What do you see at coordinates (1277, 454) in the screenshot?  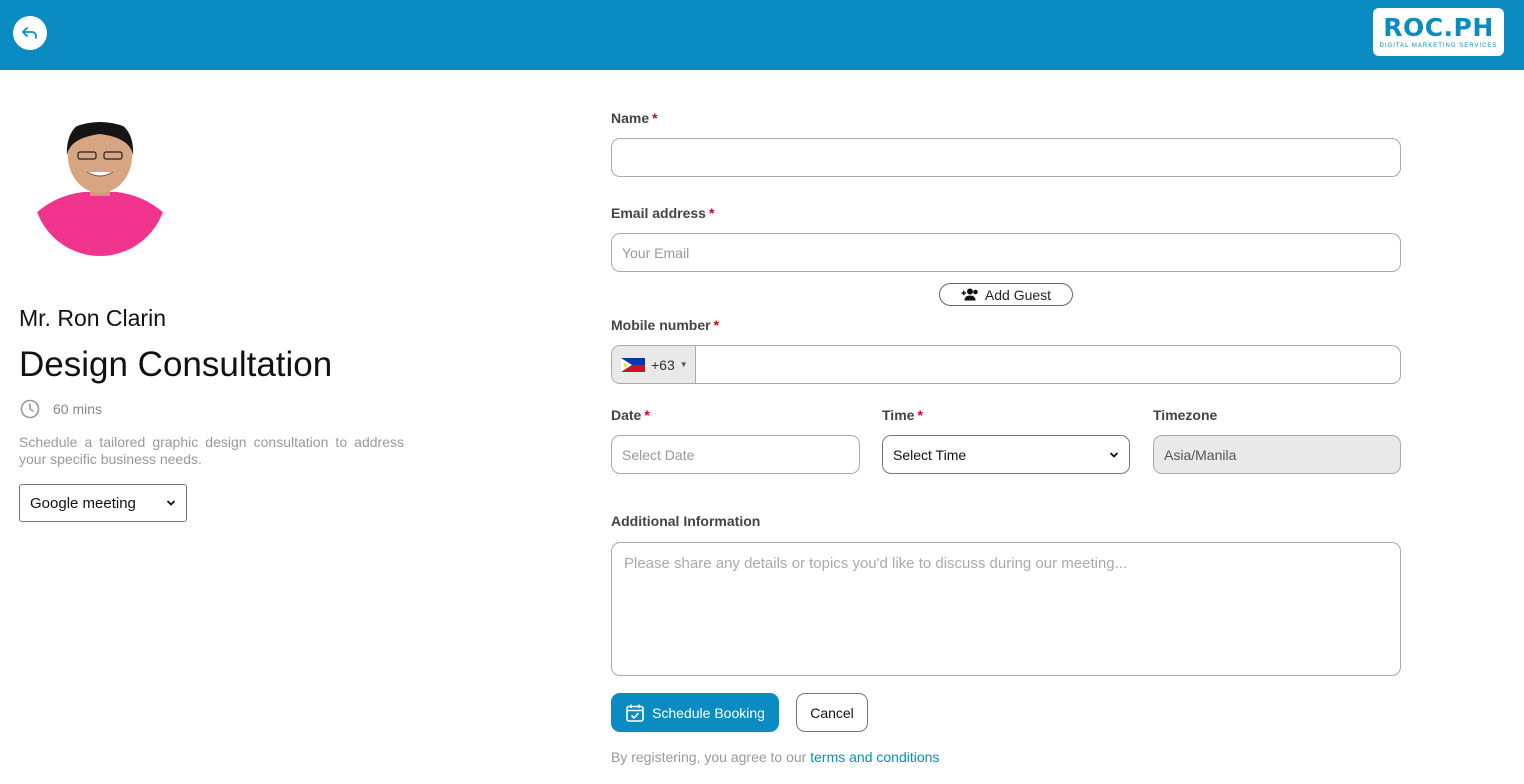 I see `timezone-field: Asia/Manila` at bounding box center [1277, 454].